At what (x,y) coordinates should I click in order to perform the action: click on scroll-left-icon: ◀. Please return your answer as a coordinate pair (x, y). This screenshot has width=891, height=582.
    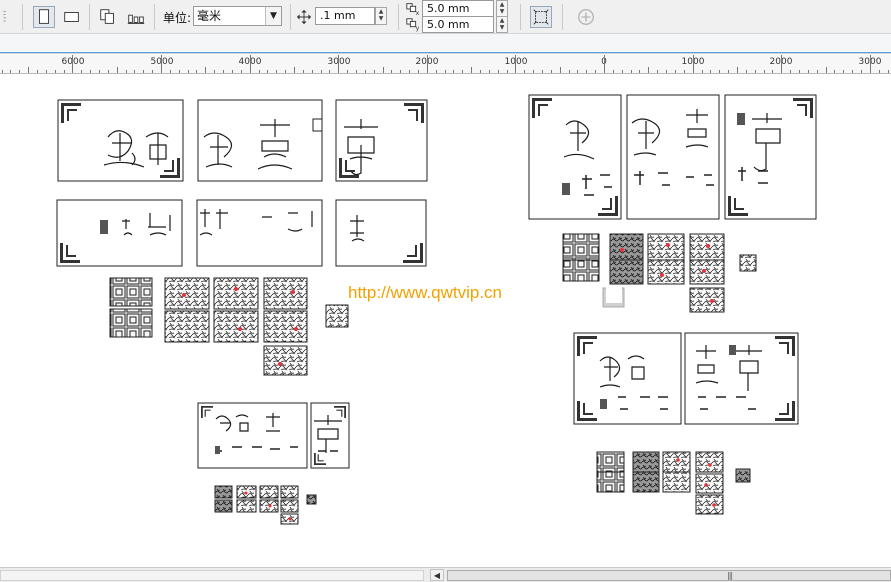
    Looking at the image, I should click on (437, 575).